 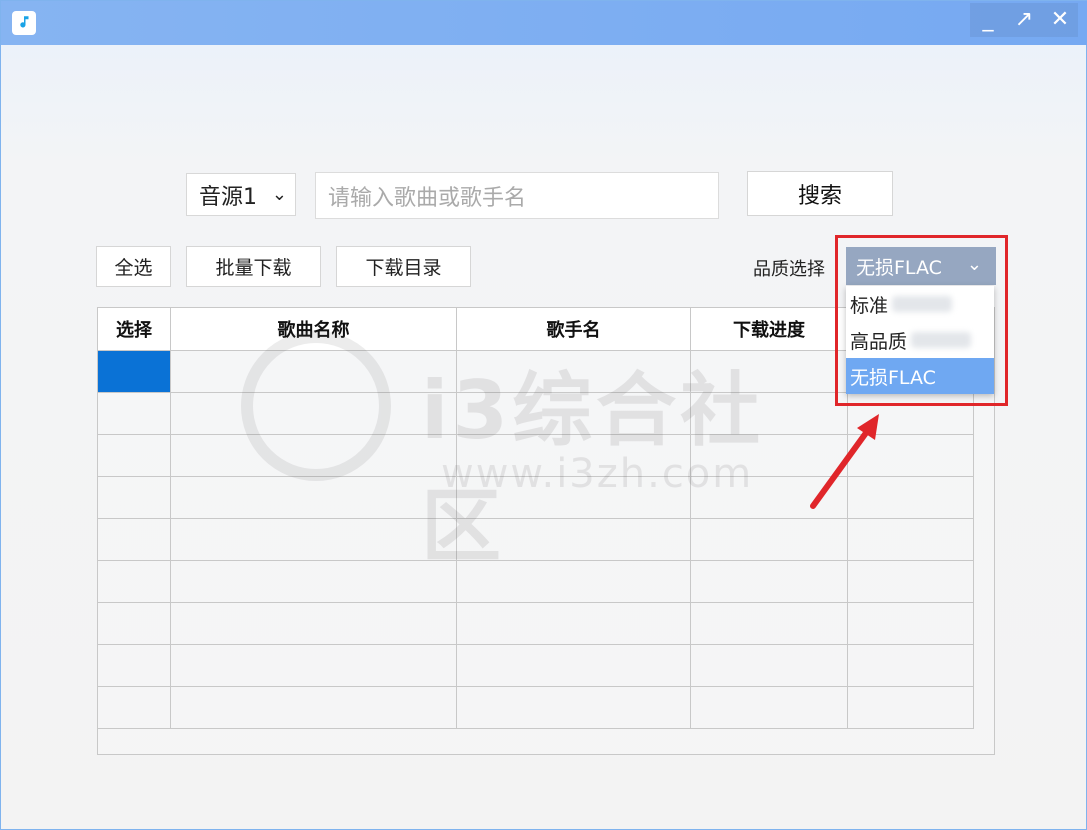 I want to click on title-bar: _ ↗ ✕, so click(x=544, y=23).